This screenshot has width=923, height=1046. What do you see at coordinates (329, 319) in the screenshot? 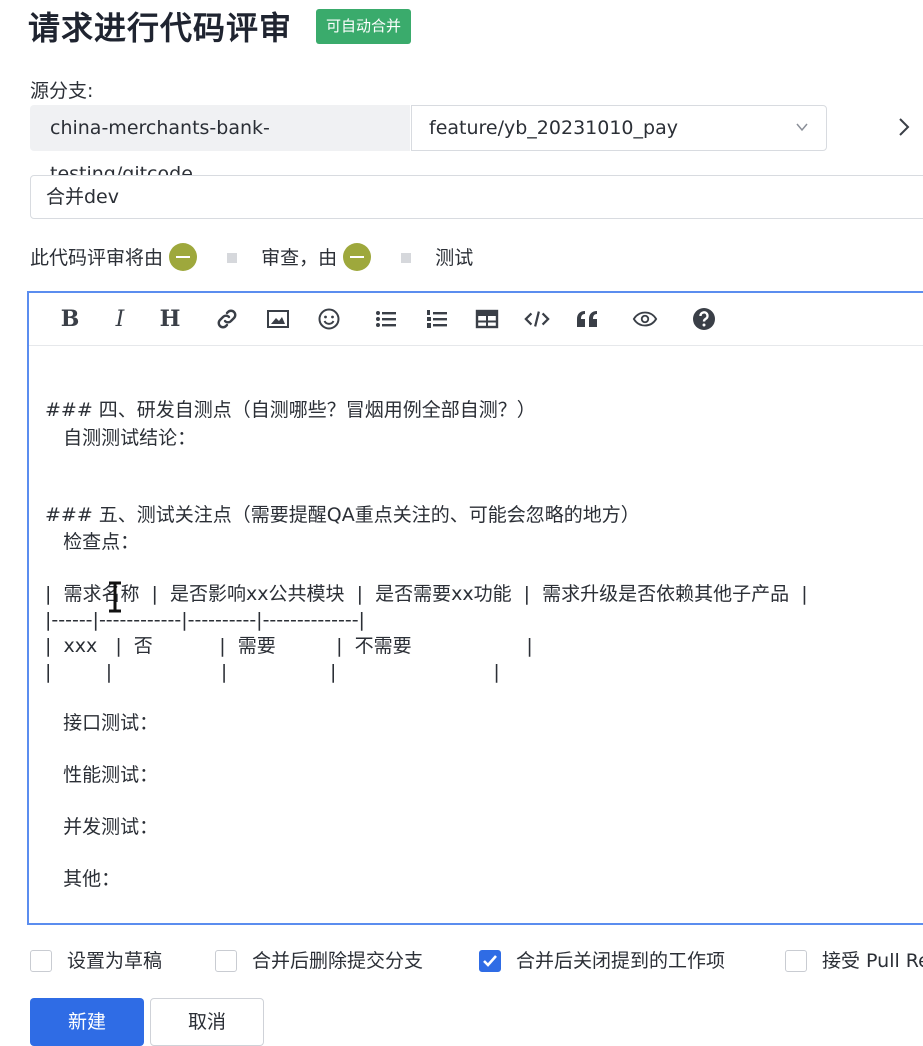
I see `emoji-icon` at bounding box center [329, 319].